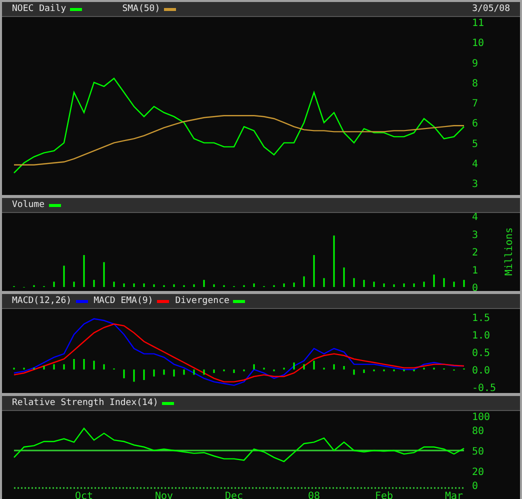  What do you see at coordinates (484, 388) in the screenshot?
I see `axis-tick-label: -0.5` at bounding box center [484, 388].